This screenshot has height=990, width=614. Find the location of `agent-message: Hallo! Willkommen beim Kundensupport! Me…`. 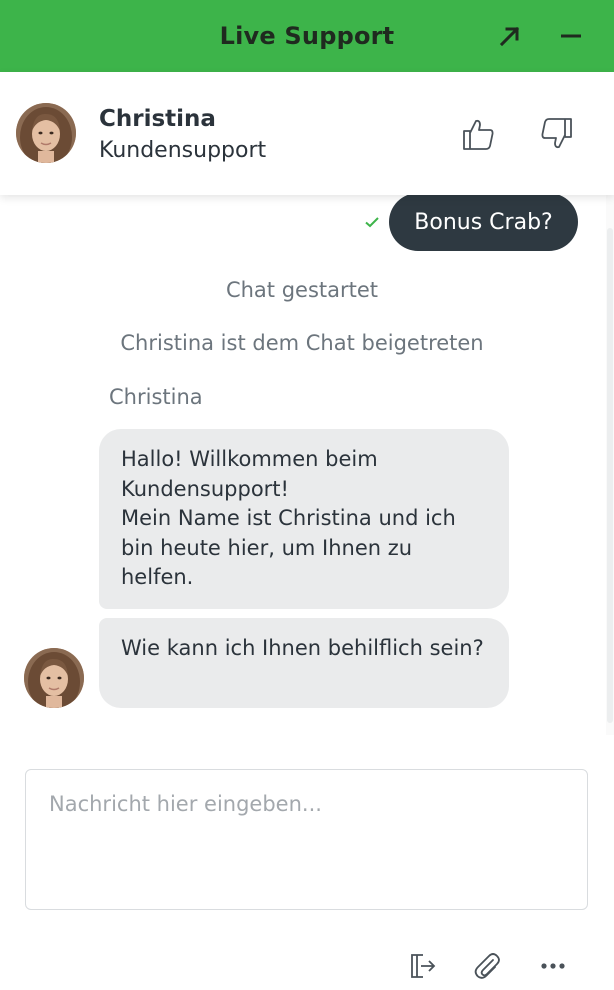

agent-message: Hallo! Willkommen beim Kundensupport! Me… is located at coordinates (304, 519).